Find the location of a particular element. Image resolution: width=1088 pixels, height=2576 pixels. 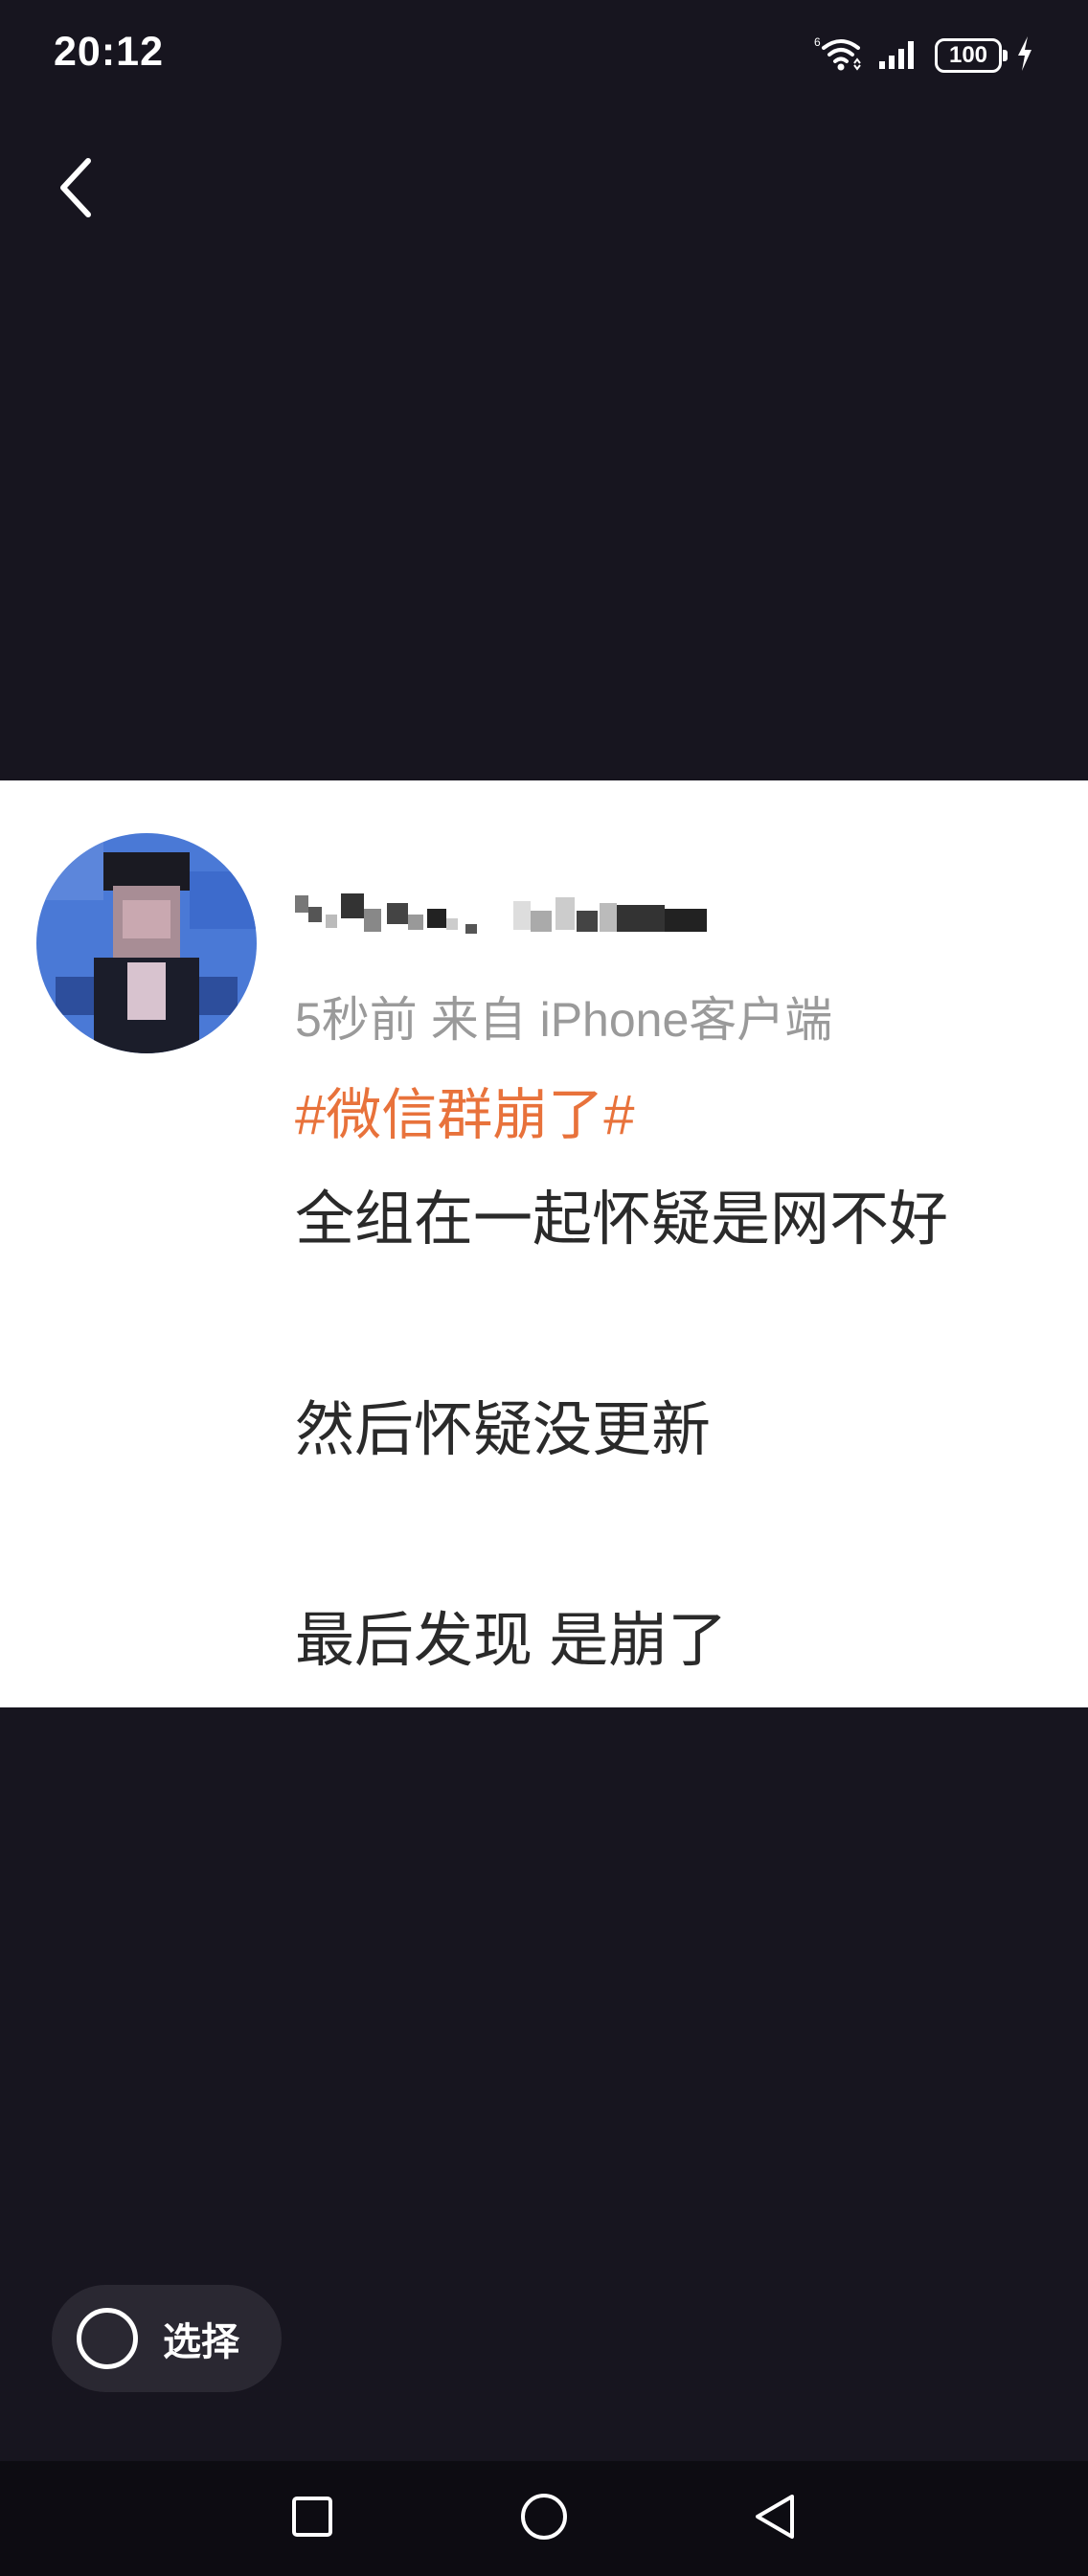

svg-text: 6 is located at coordinates (817, 42).